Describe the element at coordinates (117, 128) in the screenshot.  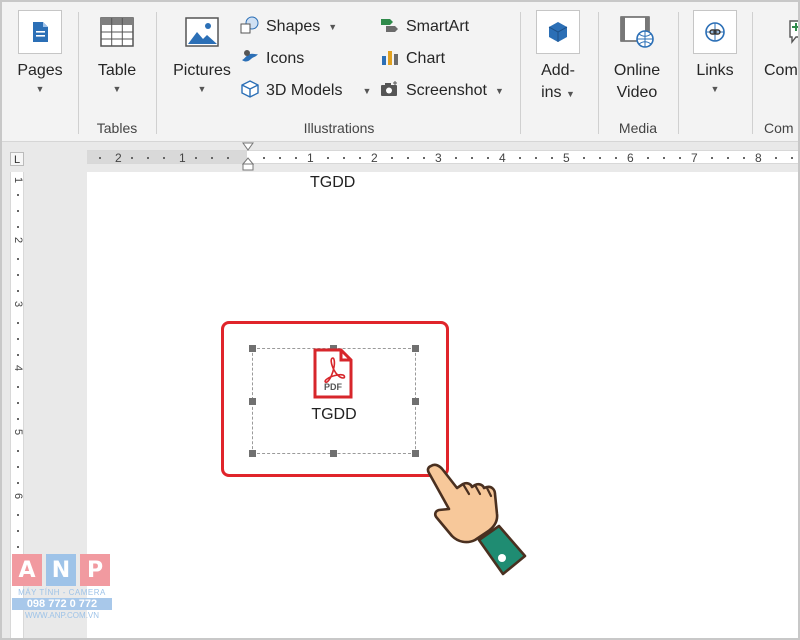
I see `tables-group-label: Tables` at that location.